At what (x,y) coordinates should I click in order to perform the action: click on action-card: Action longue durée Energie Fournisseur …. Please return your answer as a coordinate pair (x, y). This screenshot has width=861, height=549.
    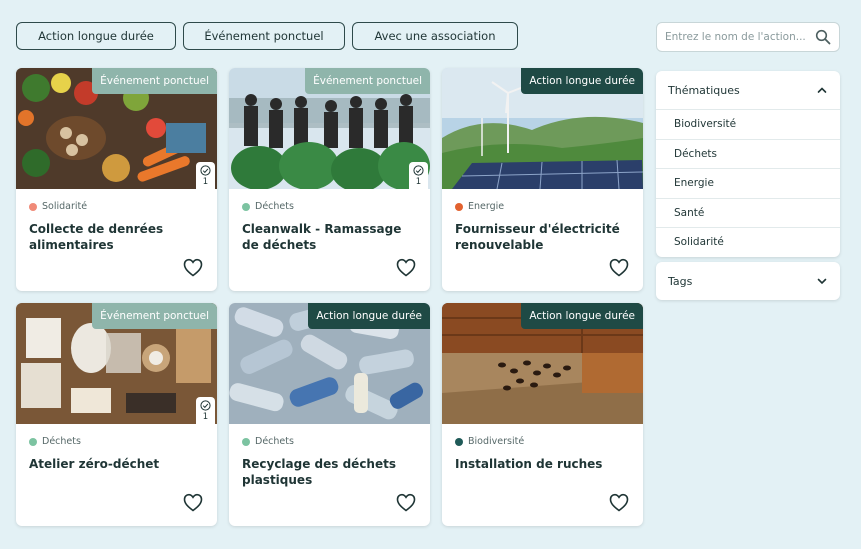
    Looking at the image, I should click on (542, 179).